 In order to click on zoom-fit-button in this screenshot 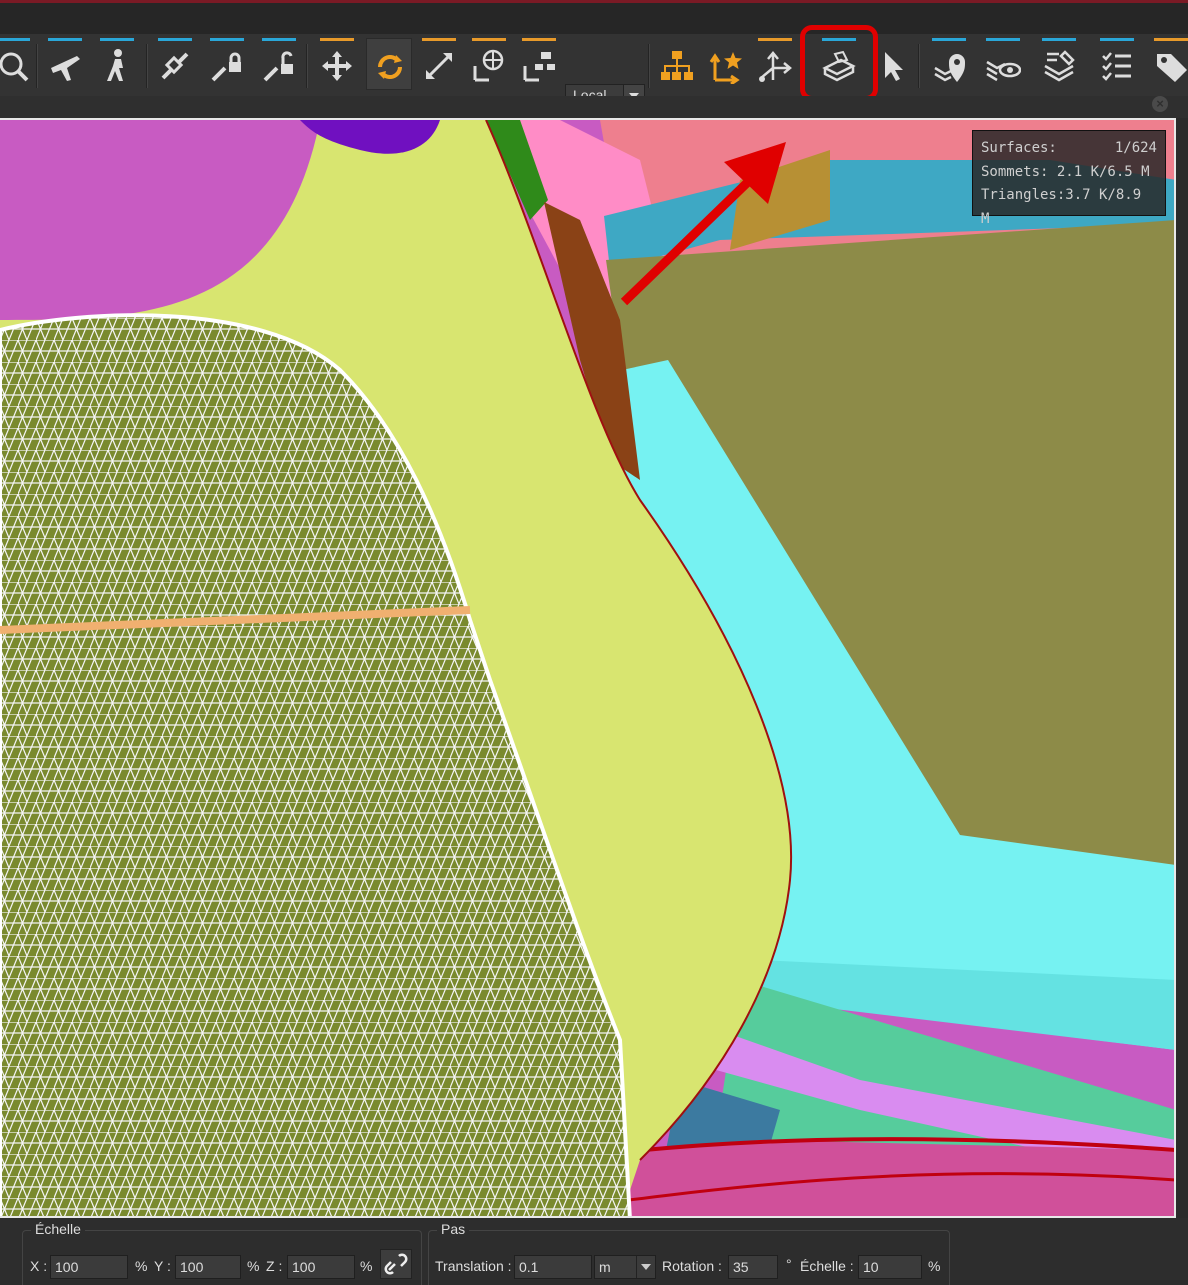, I will do `click(18, 64)`.